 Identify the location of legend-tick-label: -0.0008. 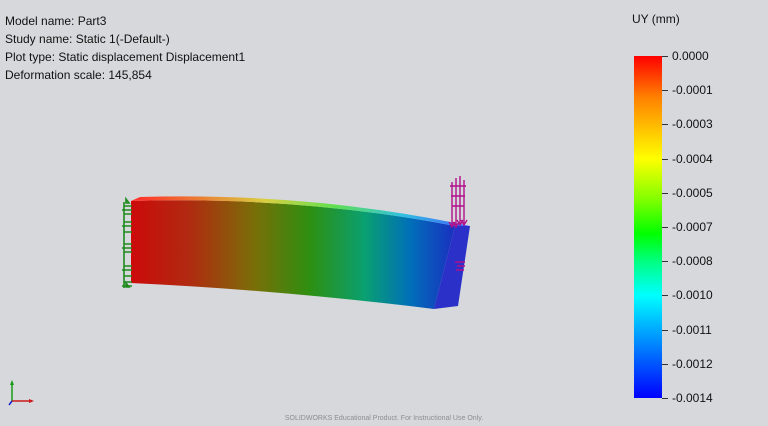
(692, 261).